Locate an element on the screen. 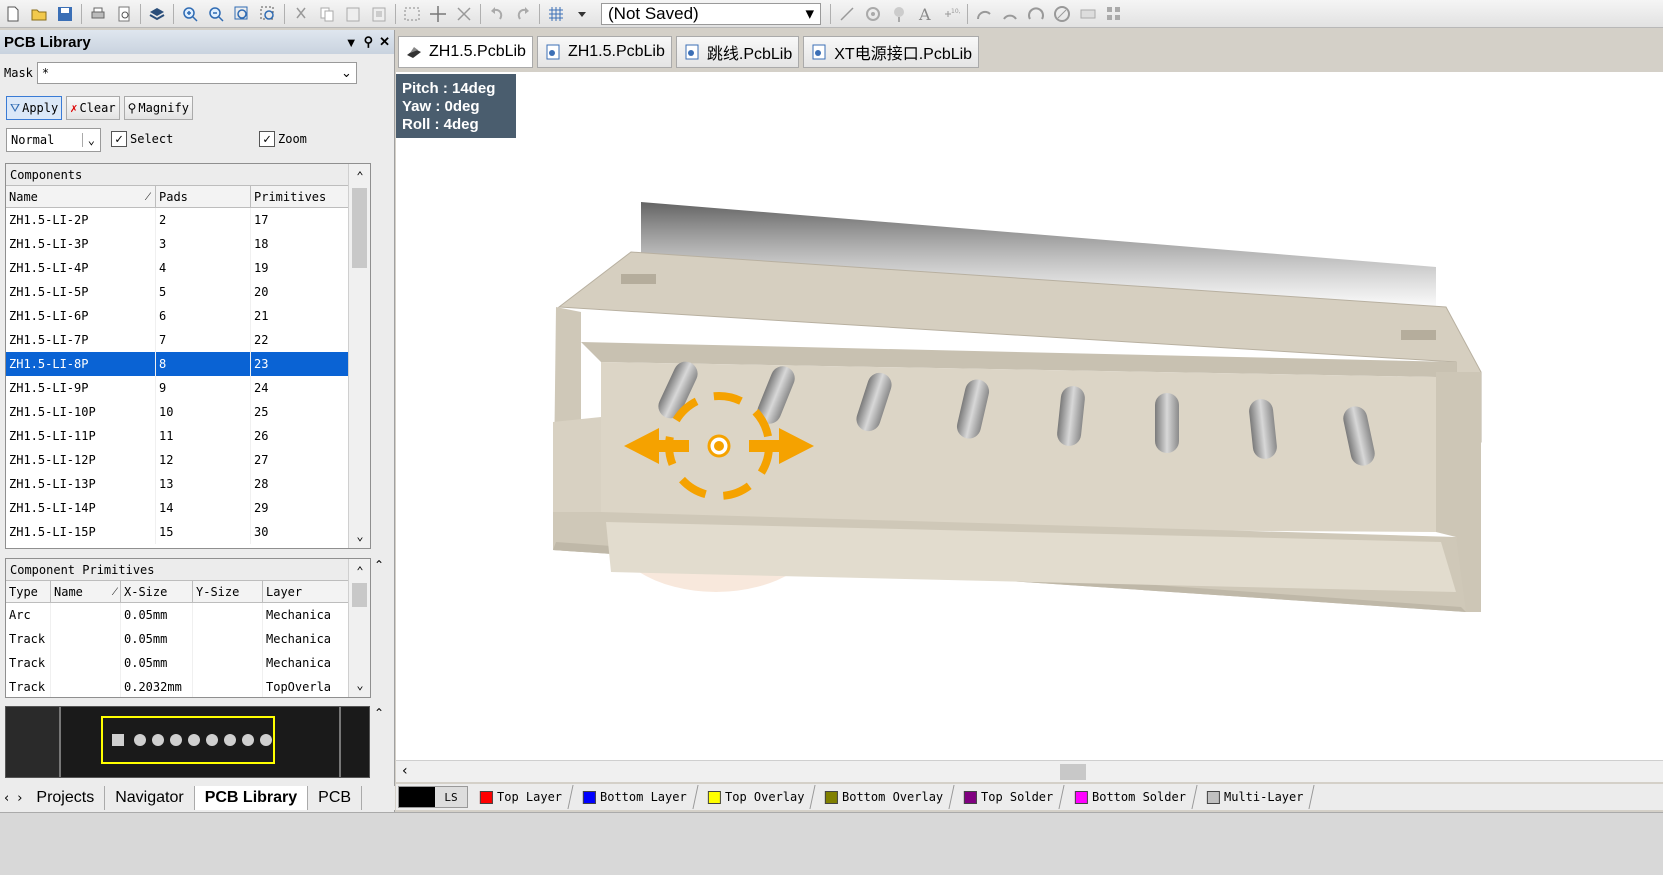  select-checkbox: ✓ Select is located at coordinates (142, 139).